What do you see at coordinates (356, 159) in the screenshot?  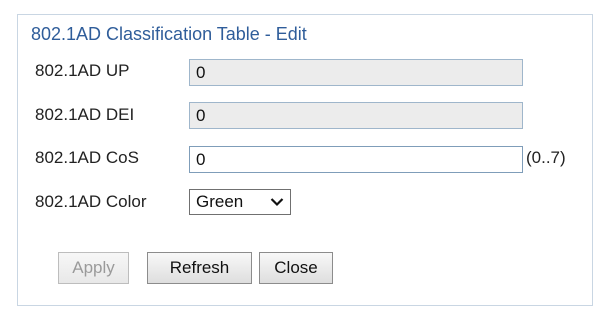 I see `cos-input` at bounding box center [356, 159].